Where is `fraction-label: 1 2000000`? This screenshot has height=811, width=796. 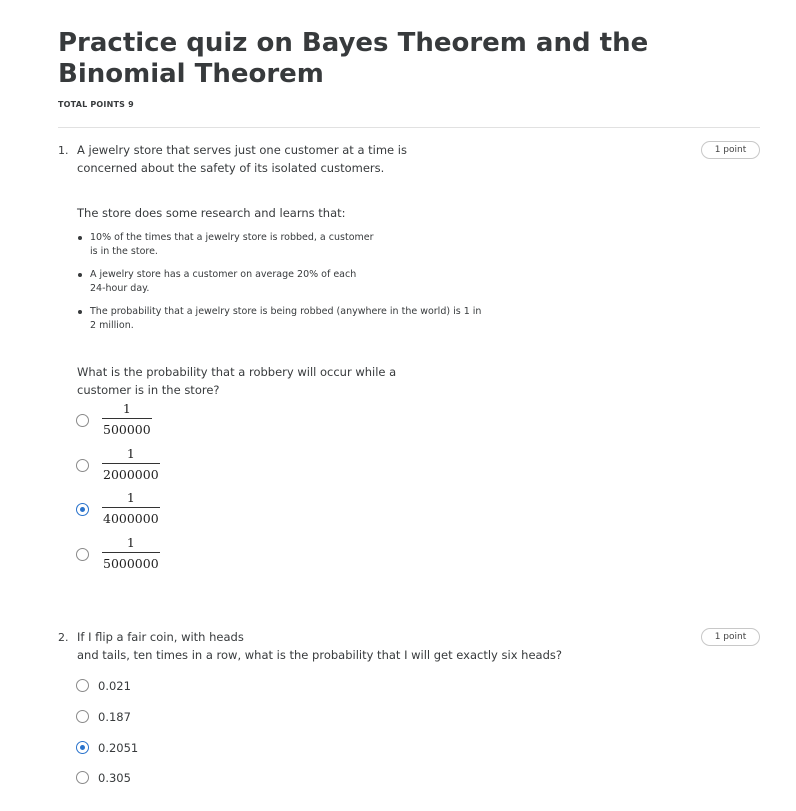 fraction-label: 1 2000000 is located at coordinates (131, 464).